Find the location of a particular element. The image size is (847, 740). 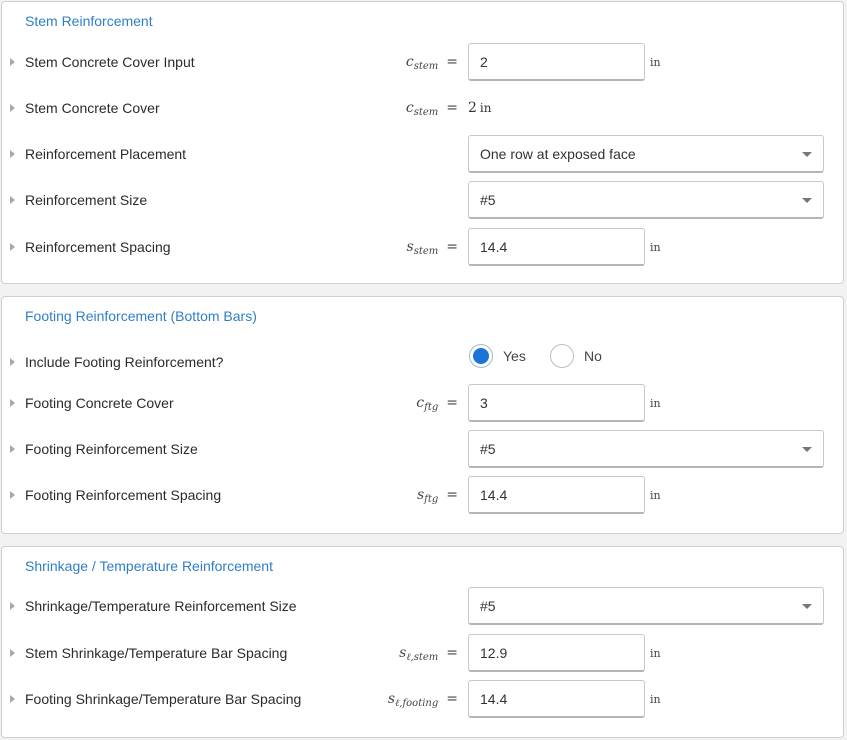

radio-yes: Yes is located at coordinates (504, 357).